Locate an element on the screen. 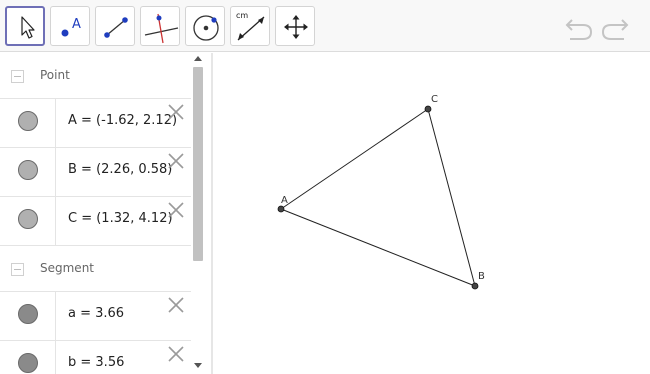 The image size is (650, 374). segment-ca is located at coordinates (354, 159).